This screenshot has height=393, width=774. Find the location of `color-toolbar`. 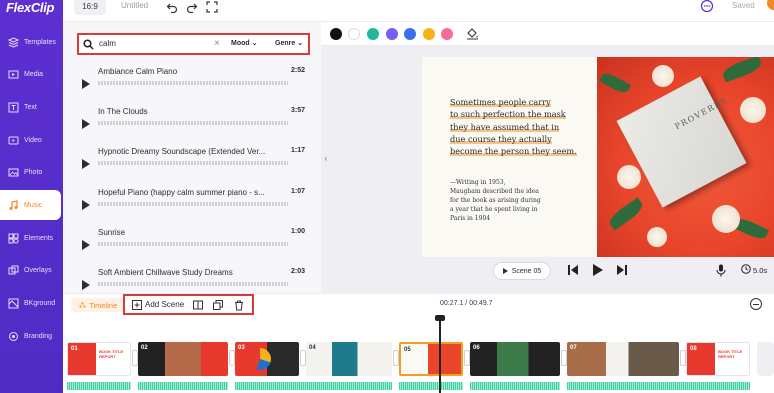

color-toolbar is located at coordinates (547, 34).